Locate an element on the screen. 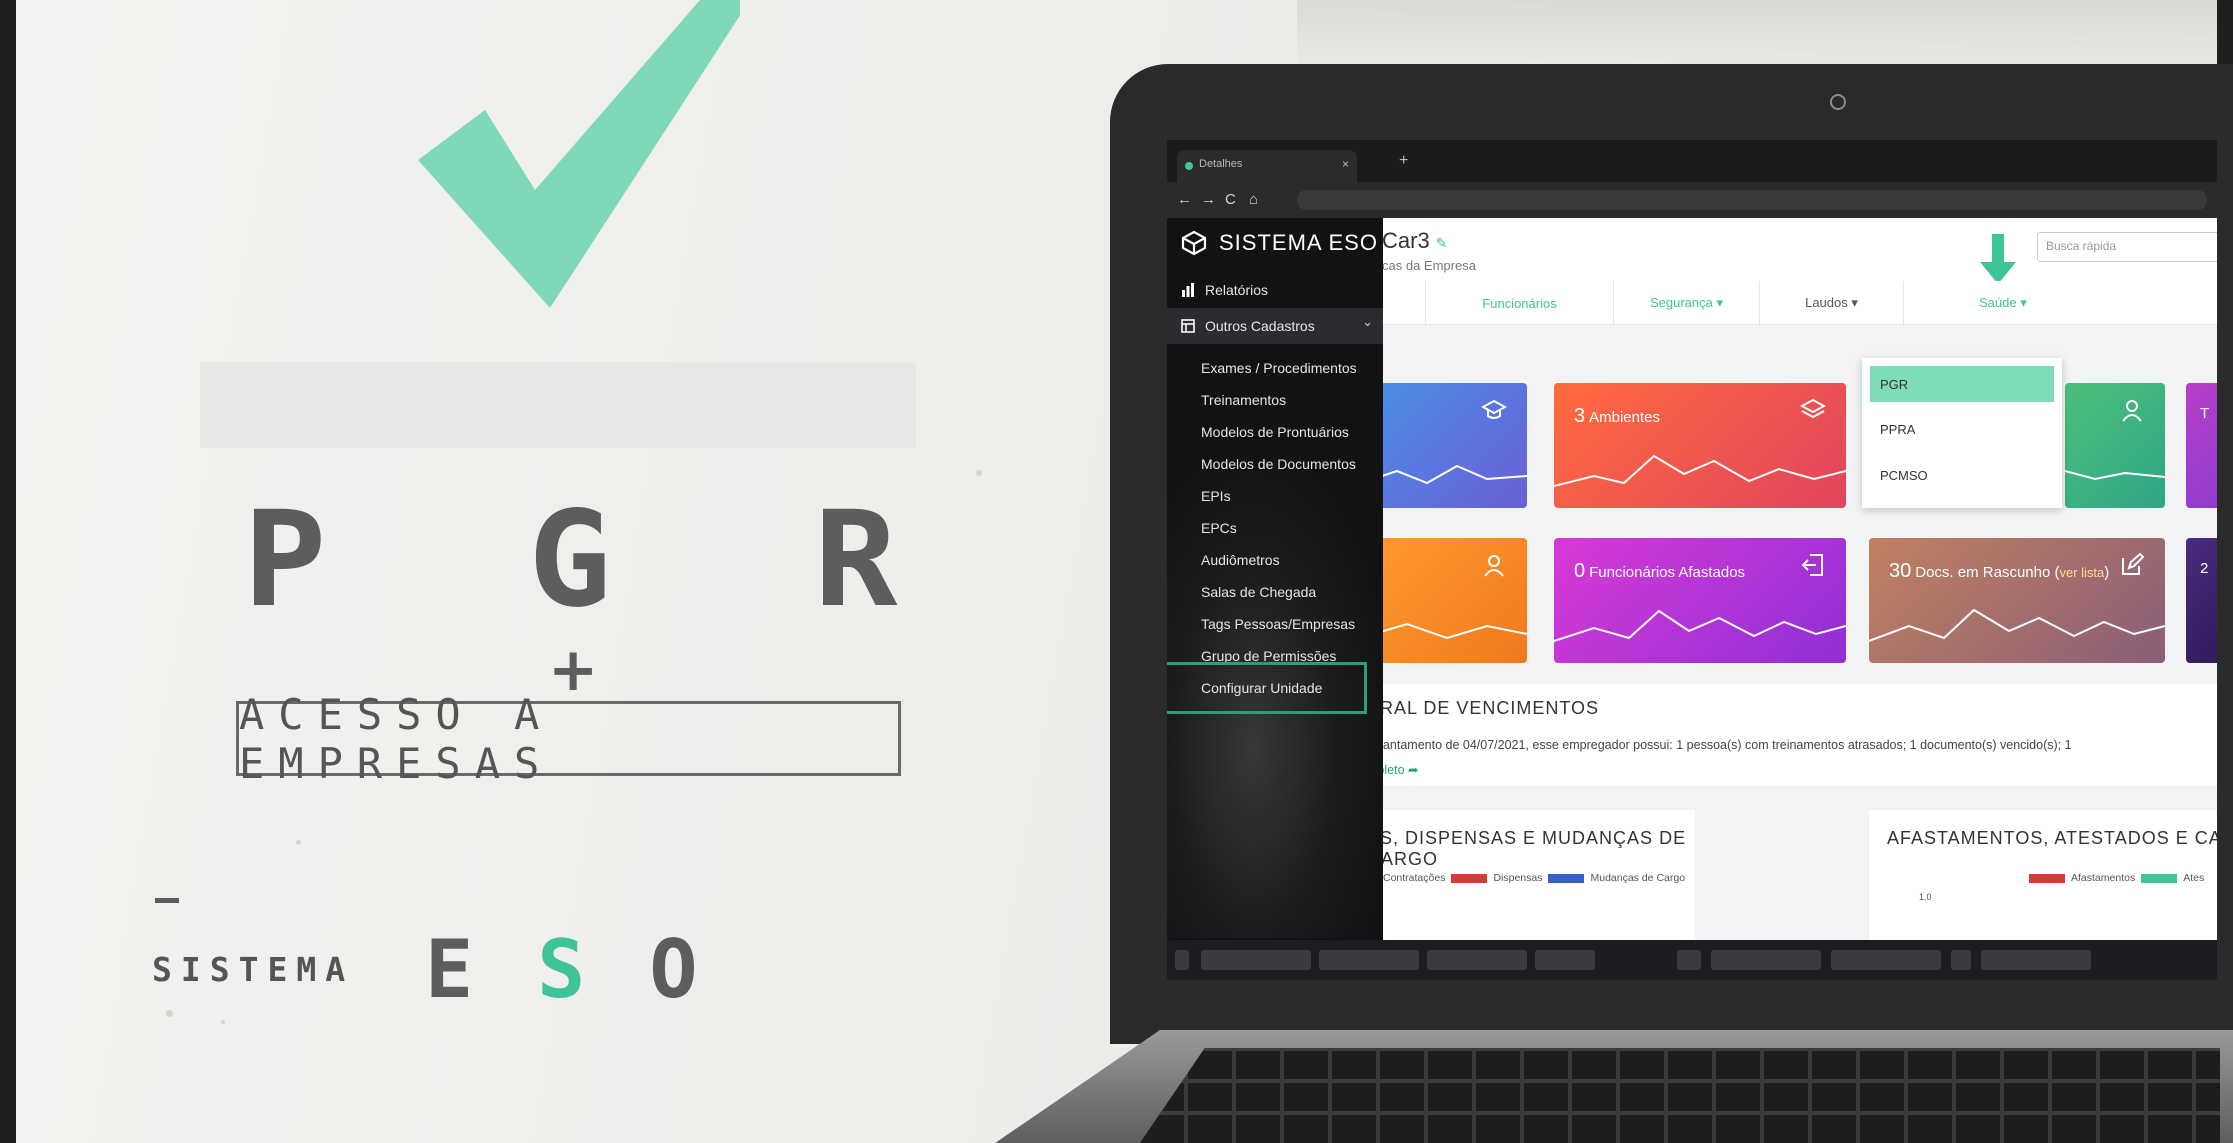 The height and width of the screenshot is (1143, 2233). axis-tick: 1.0 is located at coordinates (1925, 897).